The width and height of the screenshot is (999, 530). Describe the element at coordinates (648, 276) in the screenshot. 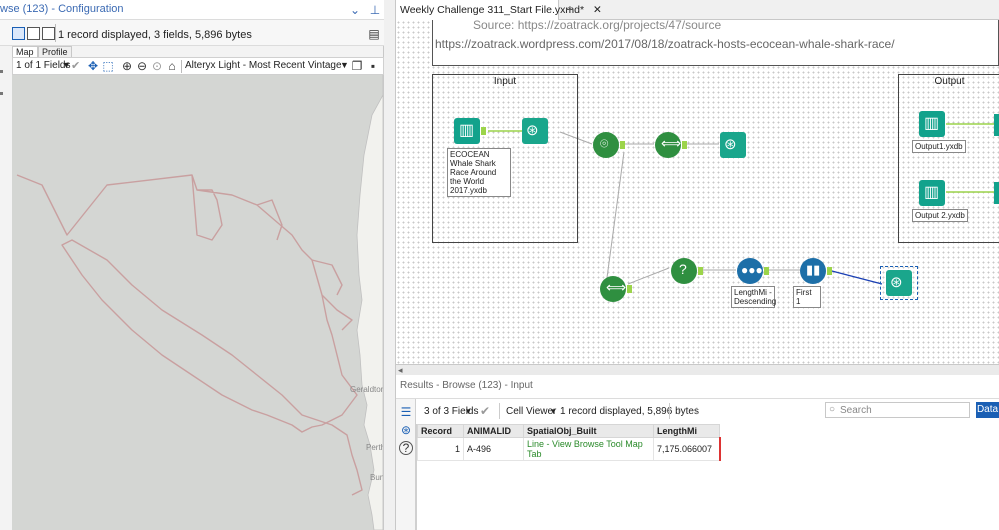

I see `connection-line` at that location.